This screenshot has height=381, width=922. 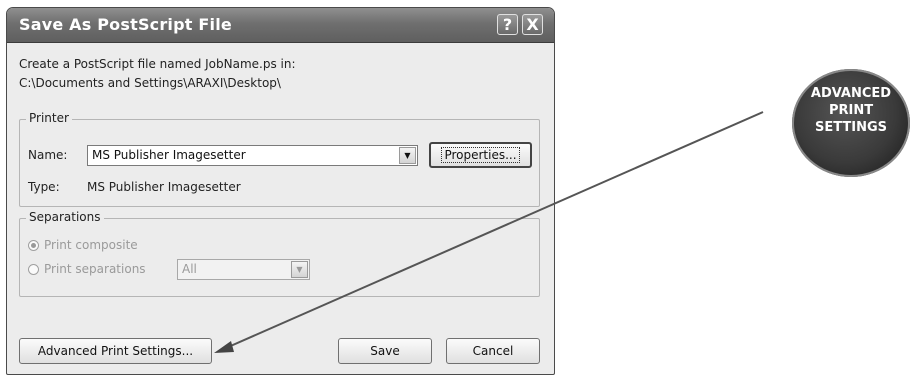 What do you see at coordinates (851, 93) in the screenshot?
I see `callout-line-1: ADVANCED` at bounding box center [851, 93].